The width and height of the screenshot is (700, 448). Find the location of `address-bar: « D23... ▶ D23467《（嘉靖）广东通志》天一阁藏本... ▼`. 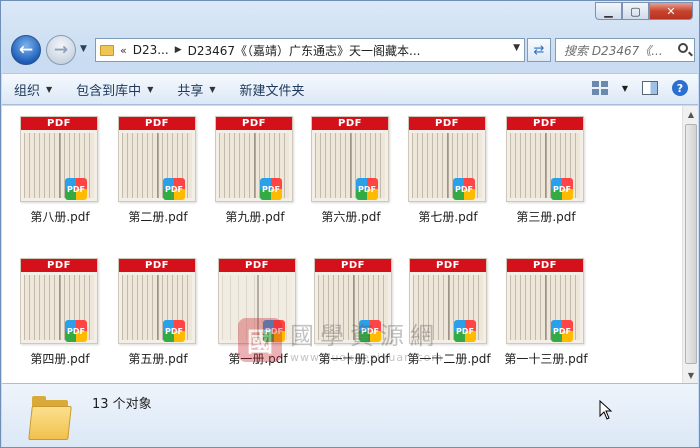

address-bar: « D23... ▶ D23467《（嘉靖）广东通志》天一阁藏本... ▼ is located at coordinates (310, 50).